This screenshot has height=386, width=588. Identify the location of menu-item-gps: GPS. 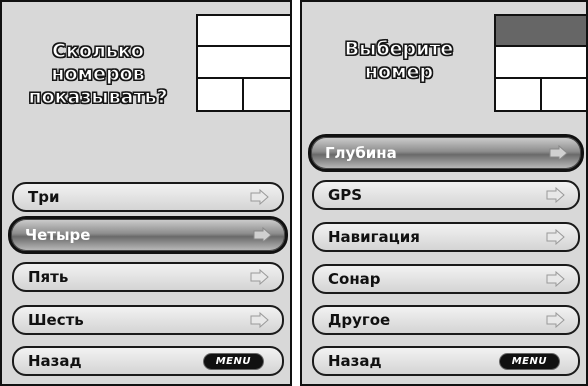
(446, 195).